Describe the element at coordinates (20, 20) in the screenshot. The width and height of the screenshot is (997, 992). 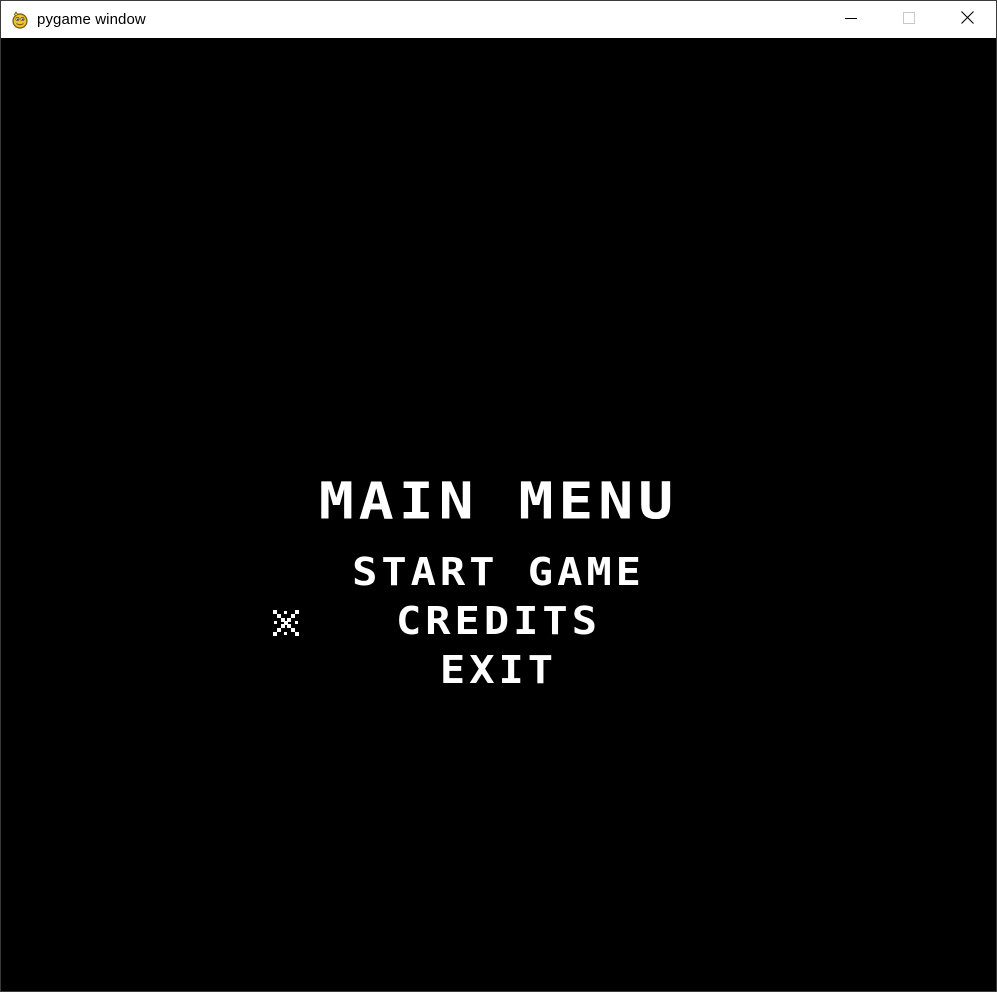
I see `pygame-snake-icon` at that location.